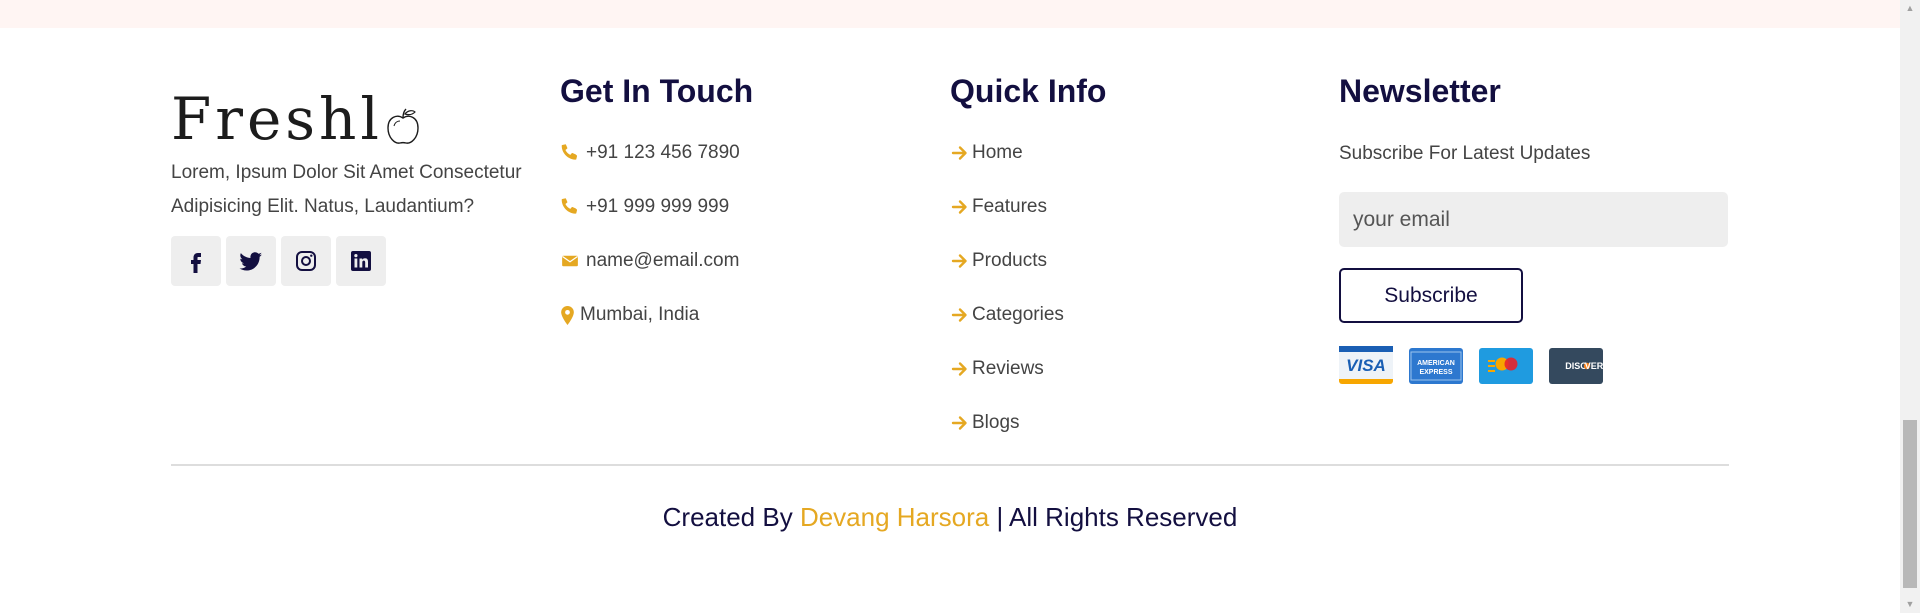 This screenshot has width=1920, height=613. I want to click on credit-suffix: | All Rights Reserved, so click(1113, 517).